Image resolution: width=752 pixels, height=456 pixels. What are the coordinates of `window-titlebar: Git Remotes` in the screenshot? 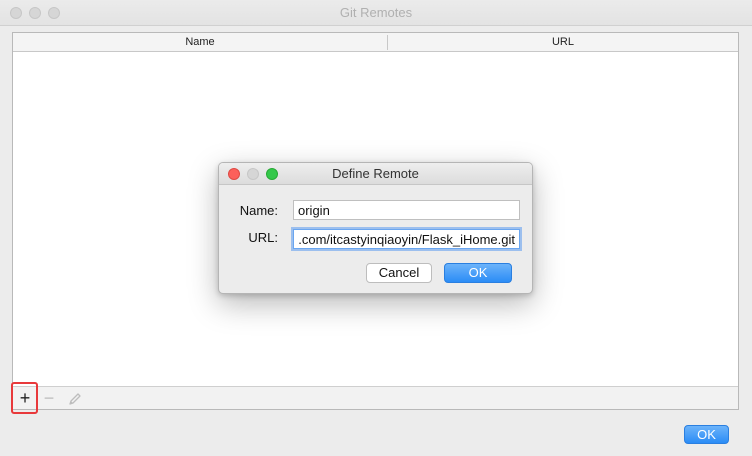 It's located at (376, 13).